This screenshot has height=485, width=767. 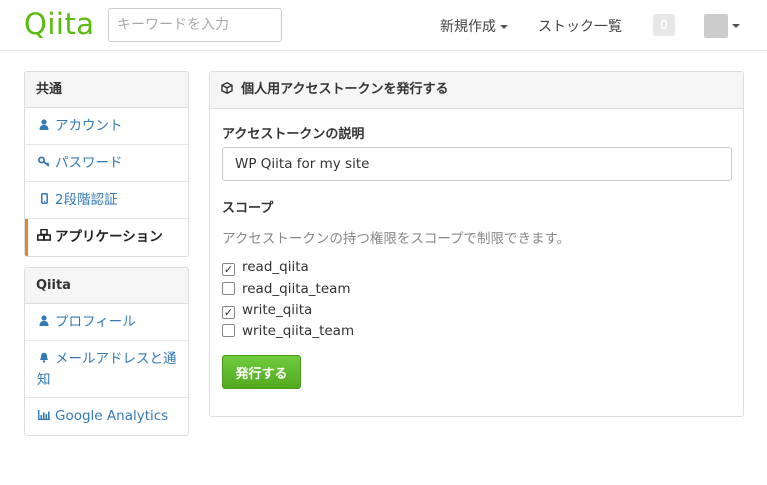 I want to click on sidebar-item-google-analytics: Google Analytics, so click(x=106, y=416).